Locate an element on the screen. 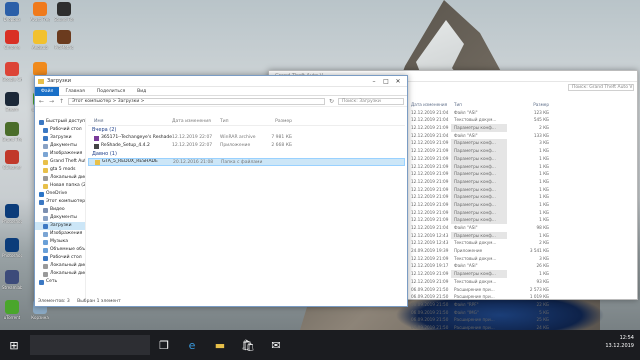 This screenshot has height=360, width=640. gta-col-type: Тип is located at coordinates (479, 105).